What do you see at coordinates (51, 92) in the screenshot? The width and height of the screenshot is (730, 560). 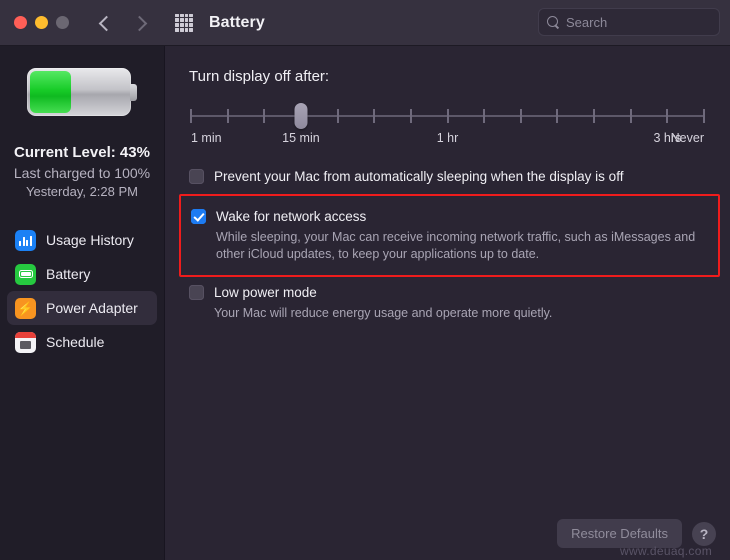 I see `battery-fill` at bounding box center [51, 92].